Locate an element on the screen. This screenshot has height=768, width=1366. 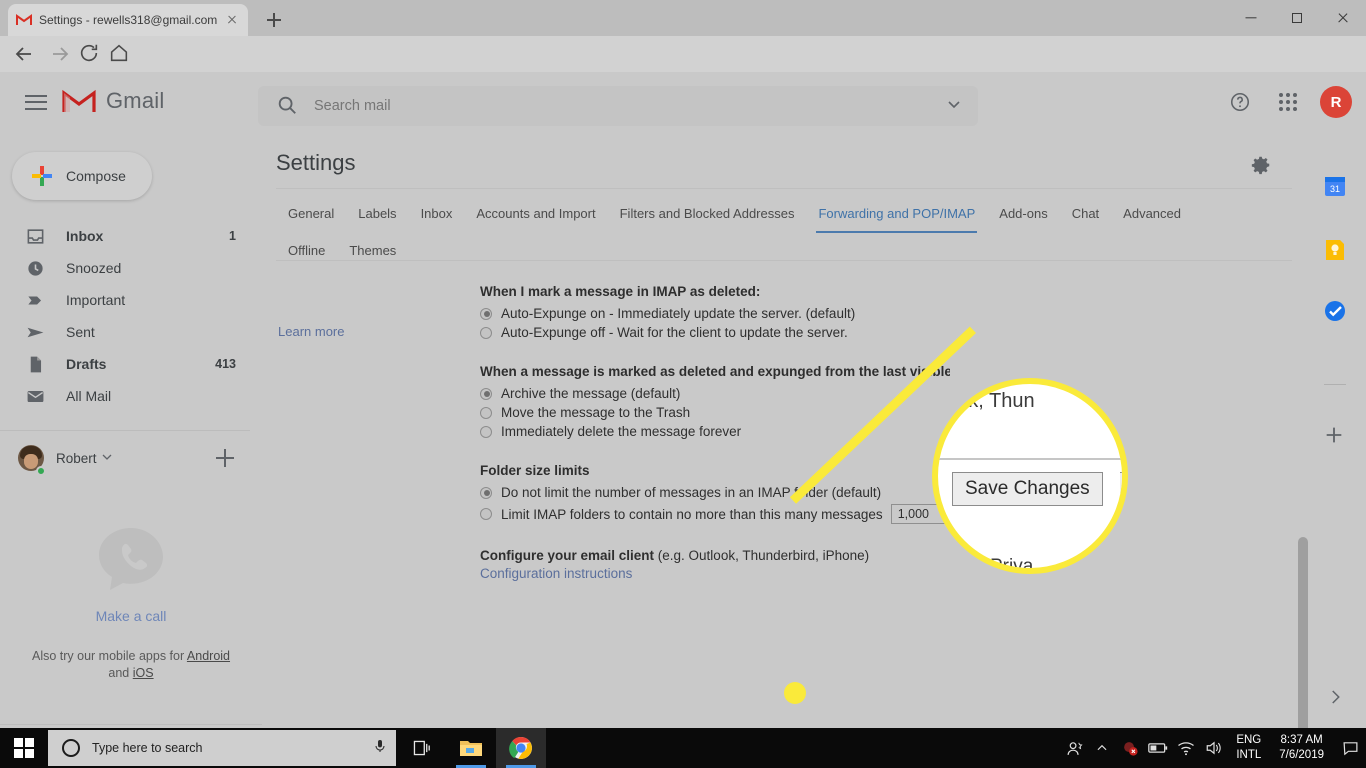
file-explorer-icon is located at coordinates (471, 748).